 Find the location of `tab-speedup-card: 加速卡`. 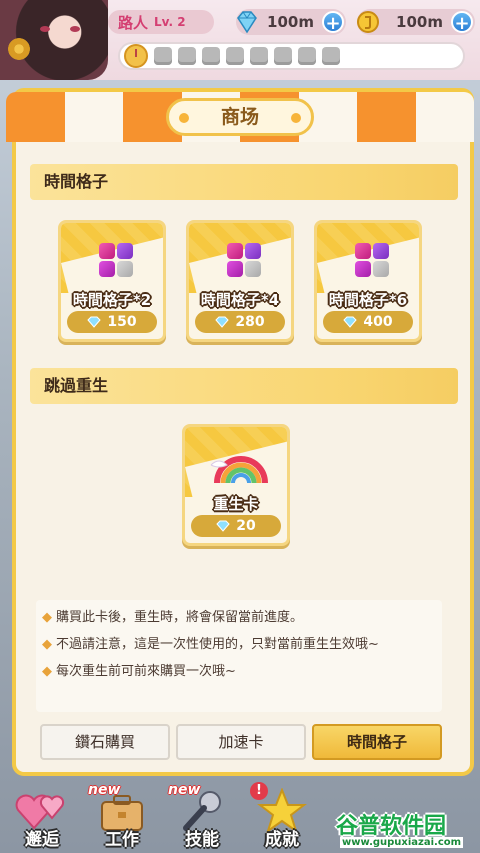

tab-speedup-card: 加速卡 is located at coordinates (241, 742).